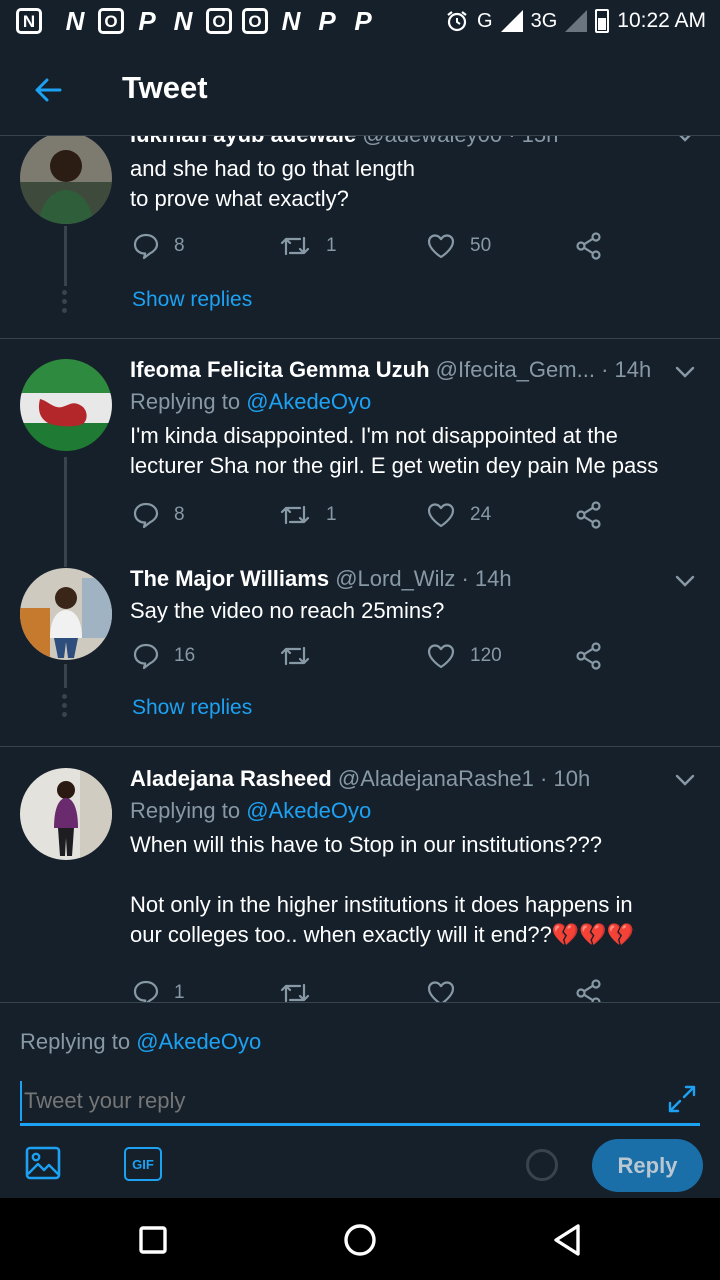 Image resolution: width=720 pixels, height=1280 pixels. I want to click on expand-icon, so click(682, 1099).